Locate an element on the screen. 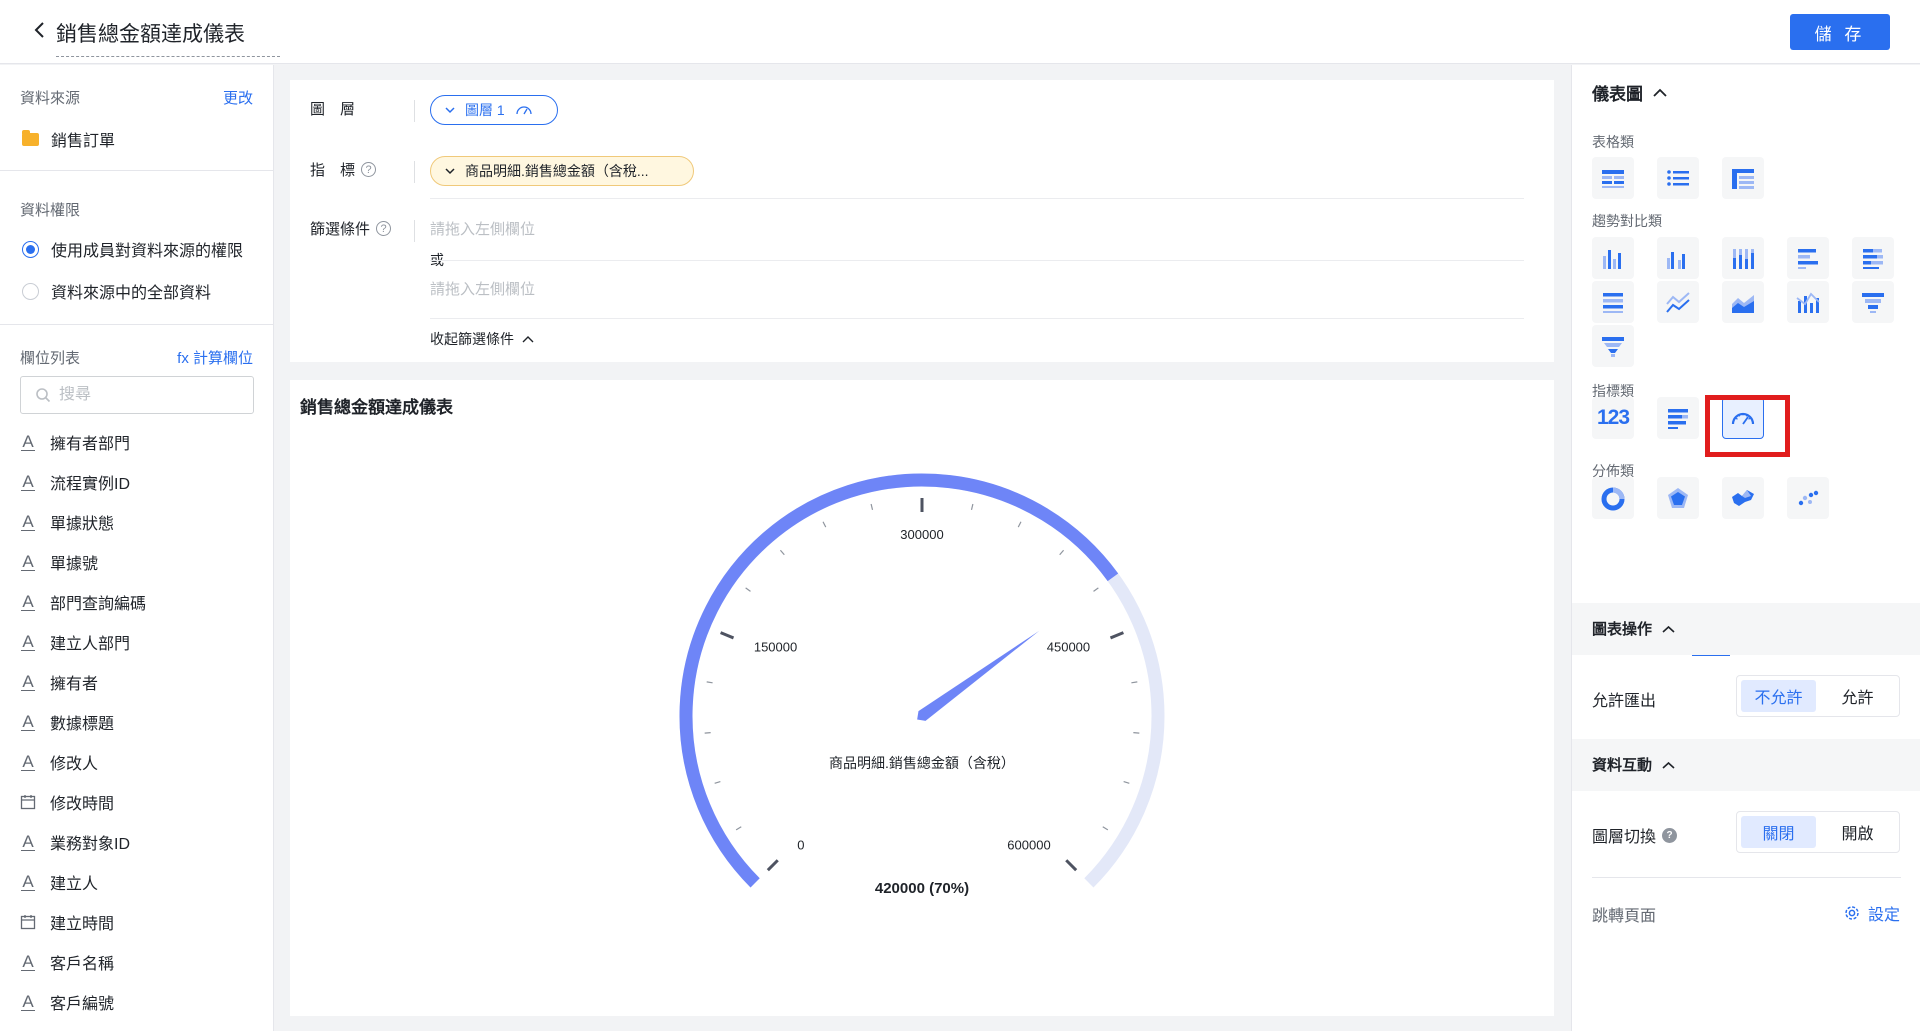 This screenshot has height=1031, width=1920. combo-chart-icon is located at coordinates (1808, 302).